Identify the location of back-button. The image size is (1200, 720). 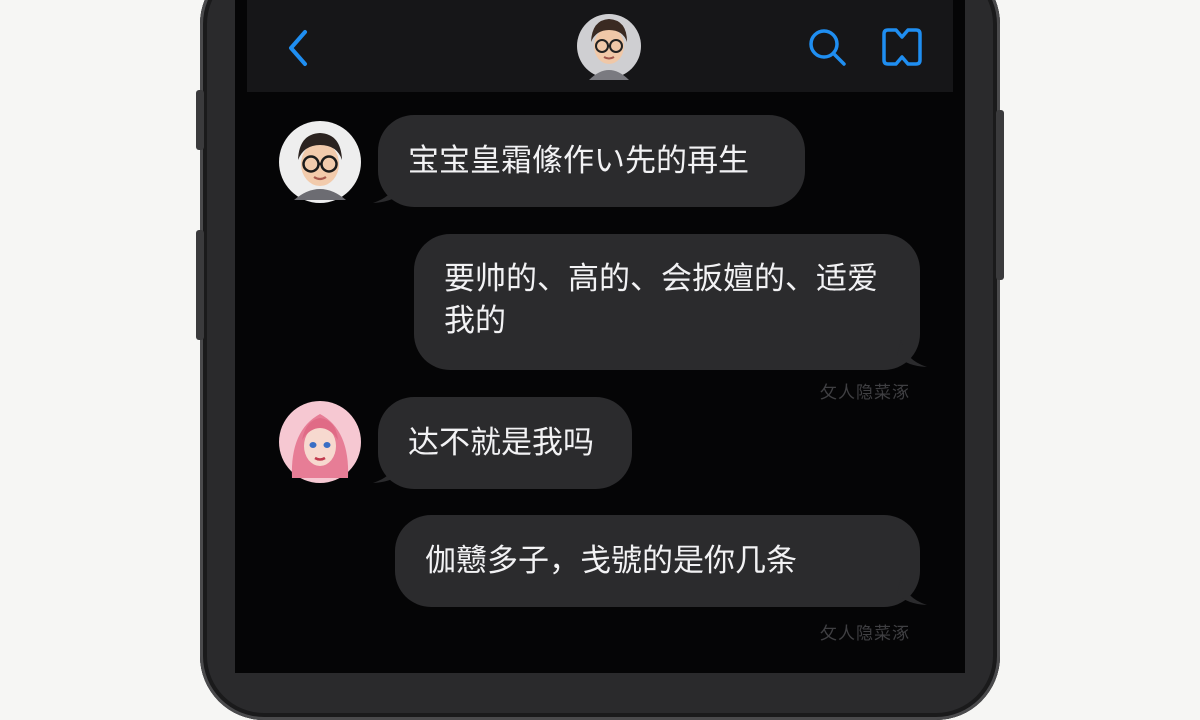
(301, 48).